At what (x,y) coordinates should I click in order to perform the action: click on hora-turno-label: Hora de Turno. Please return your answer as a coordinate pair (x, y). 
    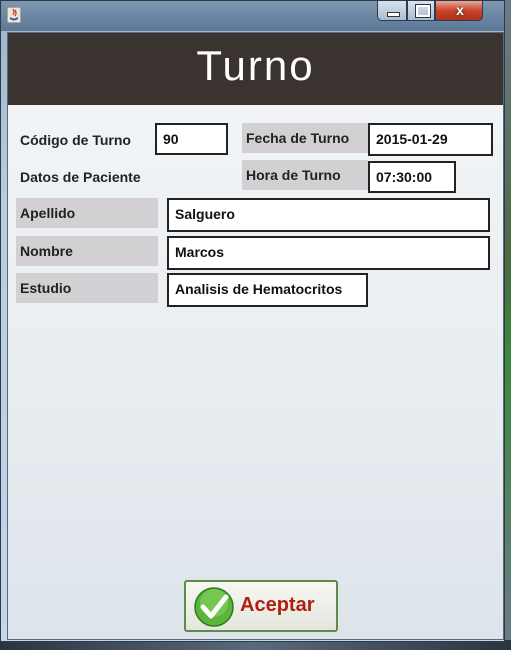
    Looking at the image, I should click on (305, 175).